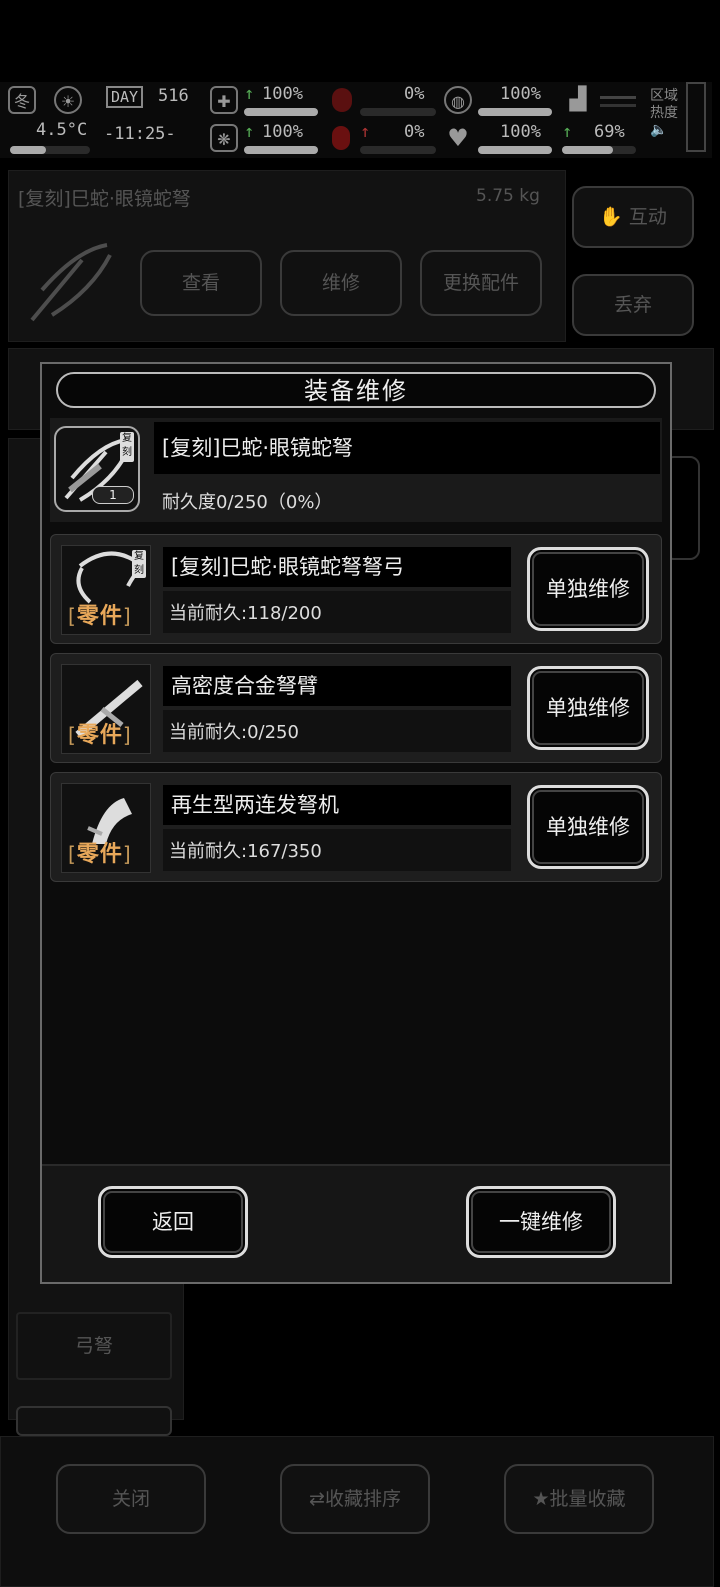 Image resolution: width=720 pixels, height=1587 pixels. Describe the element at coordinates (341, 138) in the screenshot. I see `blood-drop-icon` at that location.